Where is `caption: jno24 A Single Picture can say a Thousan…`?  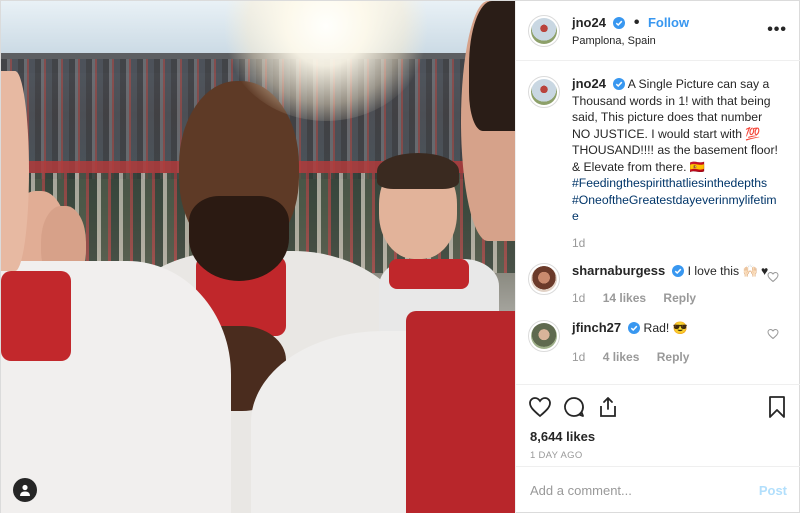
caption: jno24 A Single Picture can say a Thousan… is located at coordinates (658, 156).